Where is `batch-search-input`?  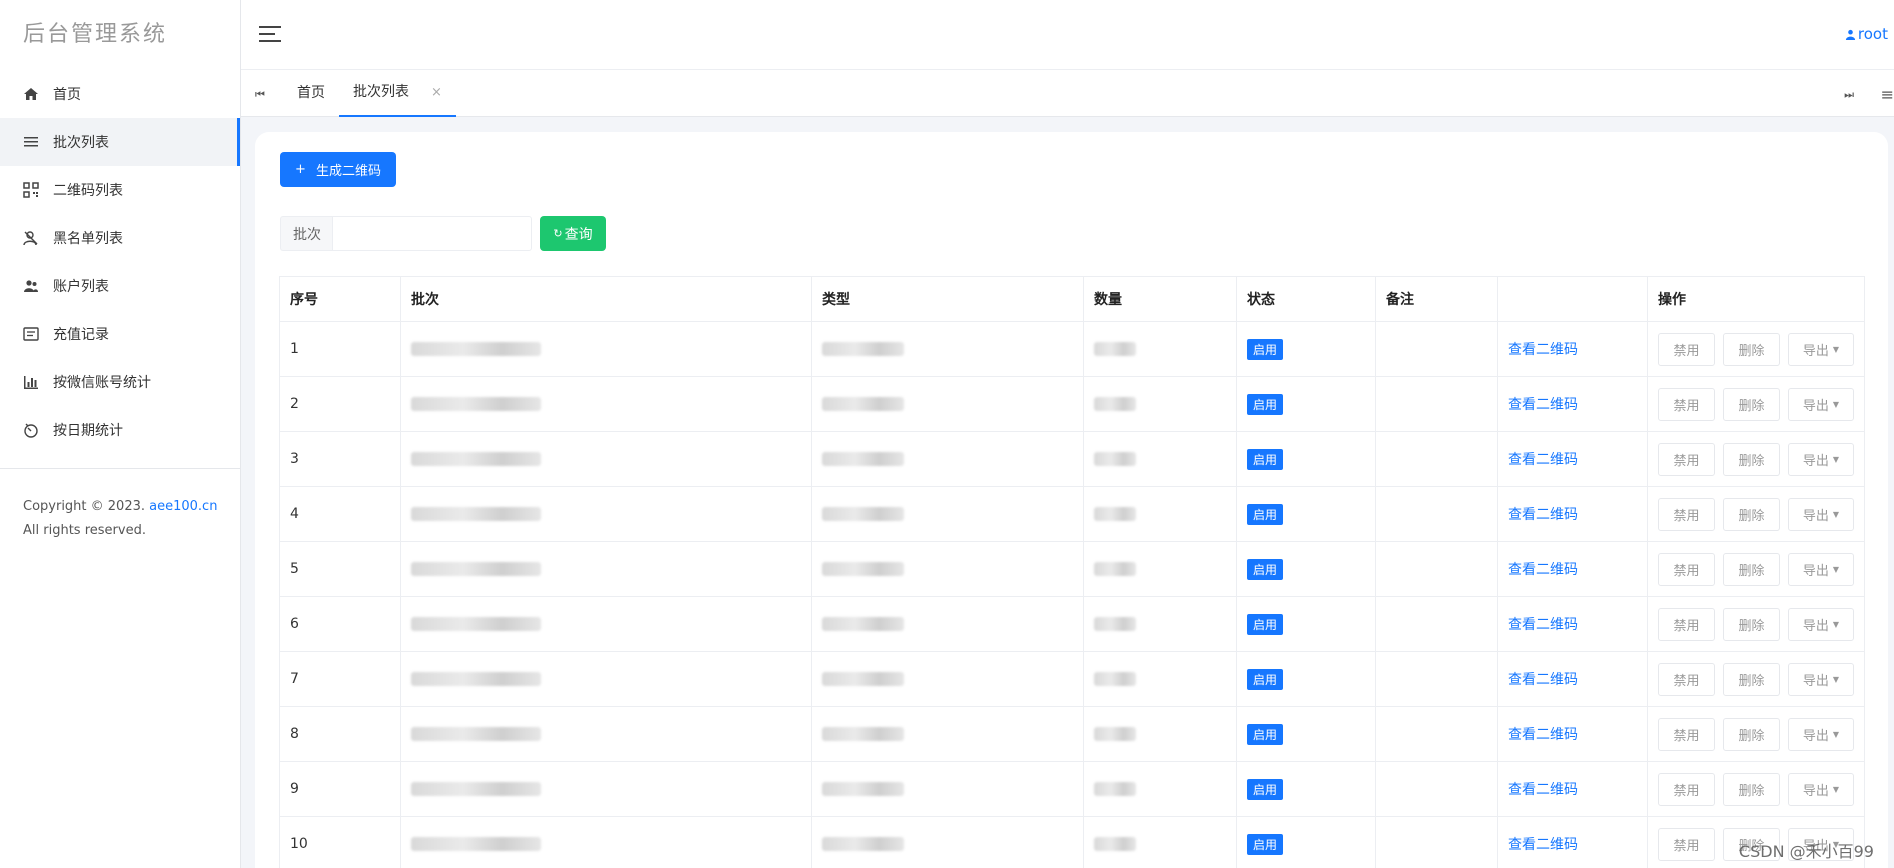 batch-search-input is located at coordinates (432, 233).